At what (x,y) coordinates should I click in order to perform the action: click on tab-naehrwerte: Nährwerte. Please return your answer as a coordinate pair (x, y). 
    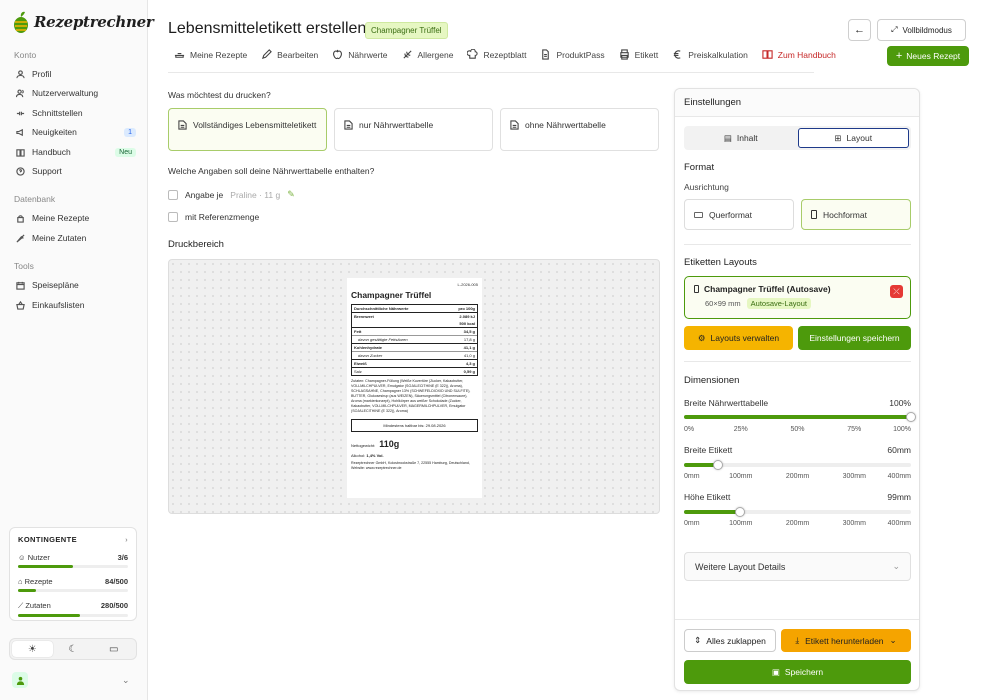
    Looking at the image, I should click on (360, 54).